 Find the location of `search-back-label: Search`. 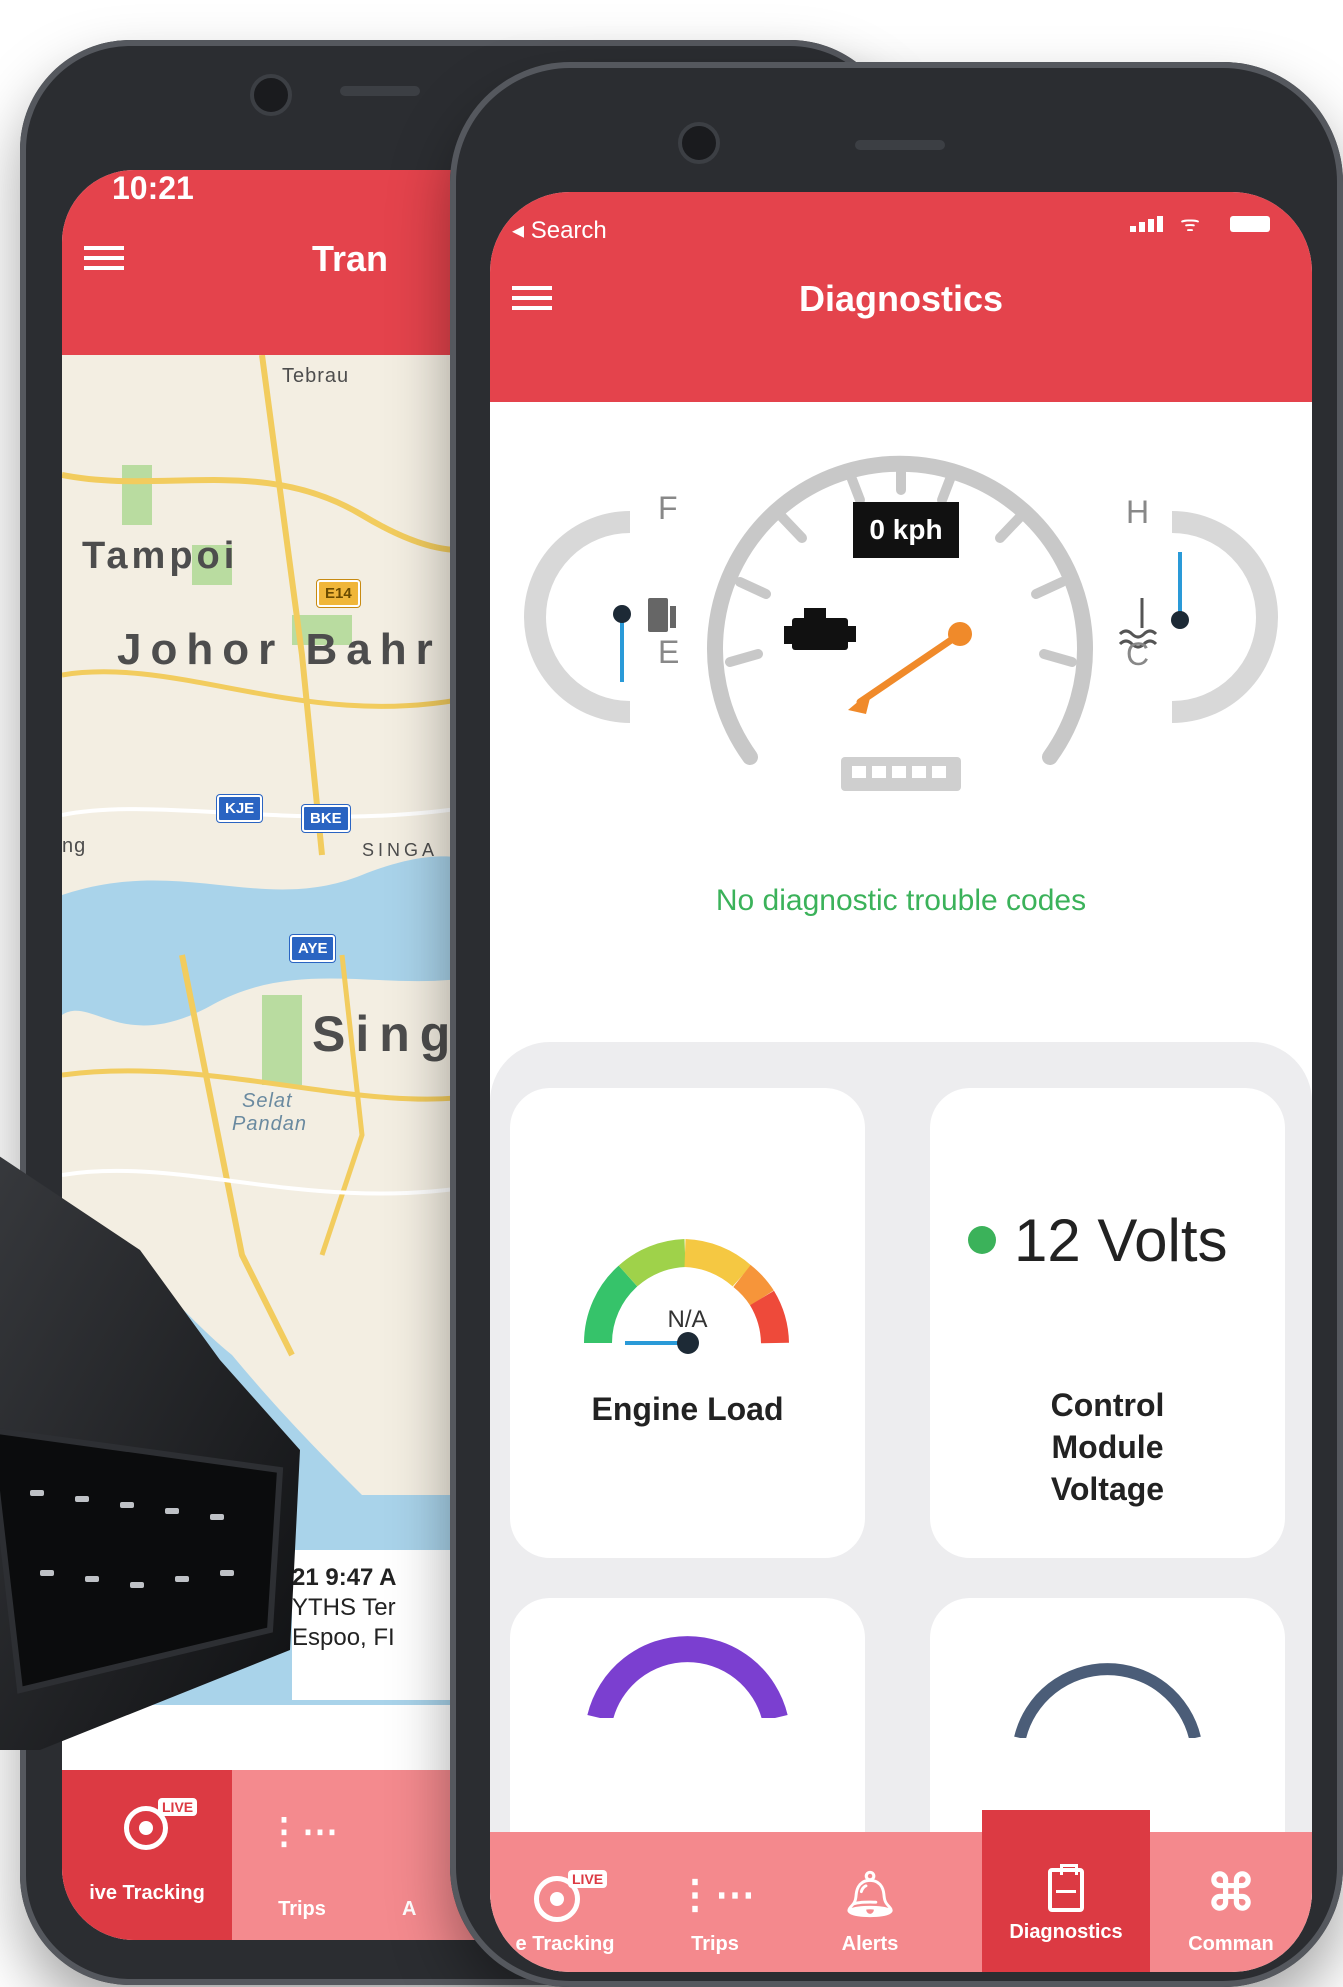

search-back-label: Search is located at coordinates (568, 230).